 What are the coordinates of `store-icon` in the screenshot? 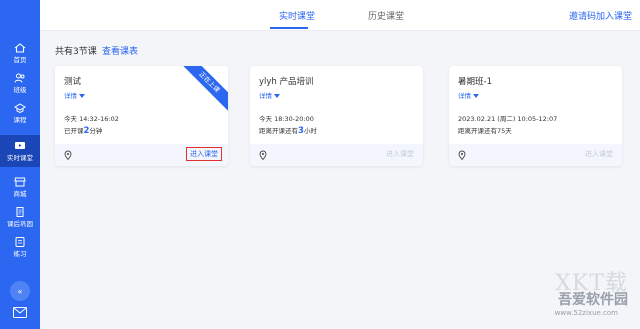 It's located at (20, 181).